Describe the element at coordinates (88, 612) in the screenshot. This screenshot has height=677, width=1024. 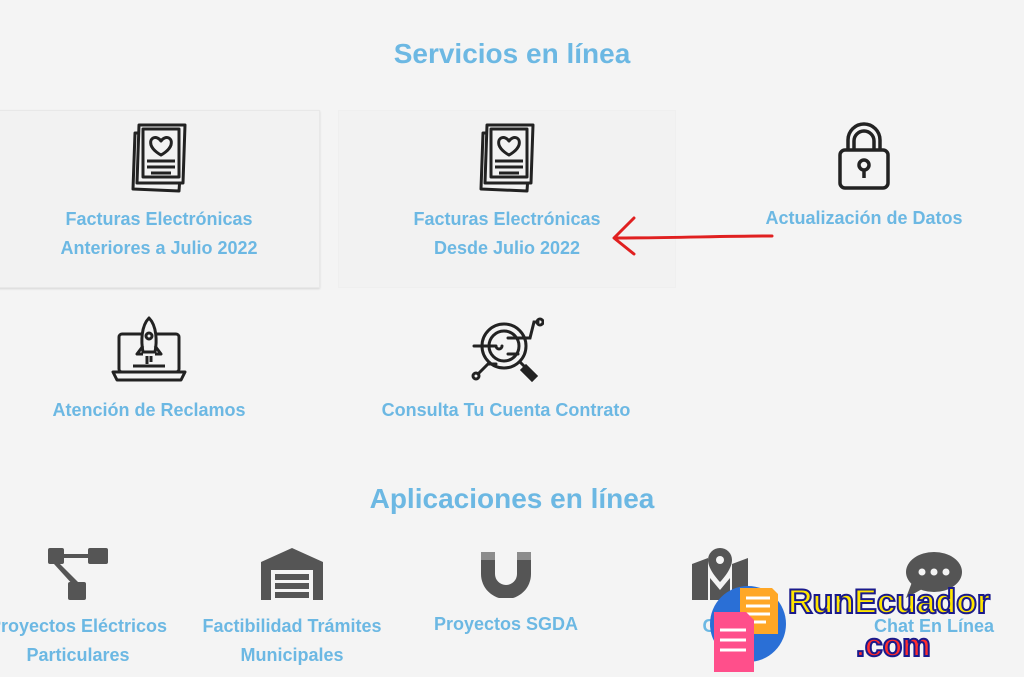
I see `app-card-electric-projects: Proyectos Eléctricos Particulares` at that location.